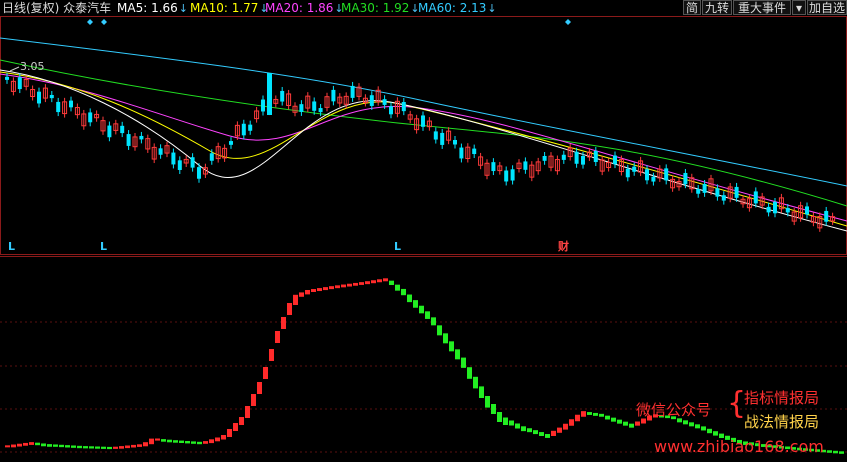  What do you see at coordinates (827, 7) in the screenshot?
I see `add-favorite-button: 加自选` at bounding box center [827, 7].